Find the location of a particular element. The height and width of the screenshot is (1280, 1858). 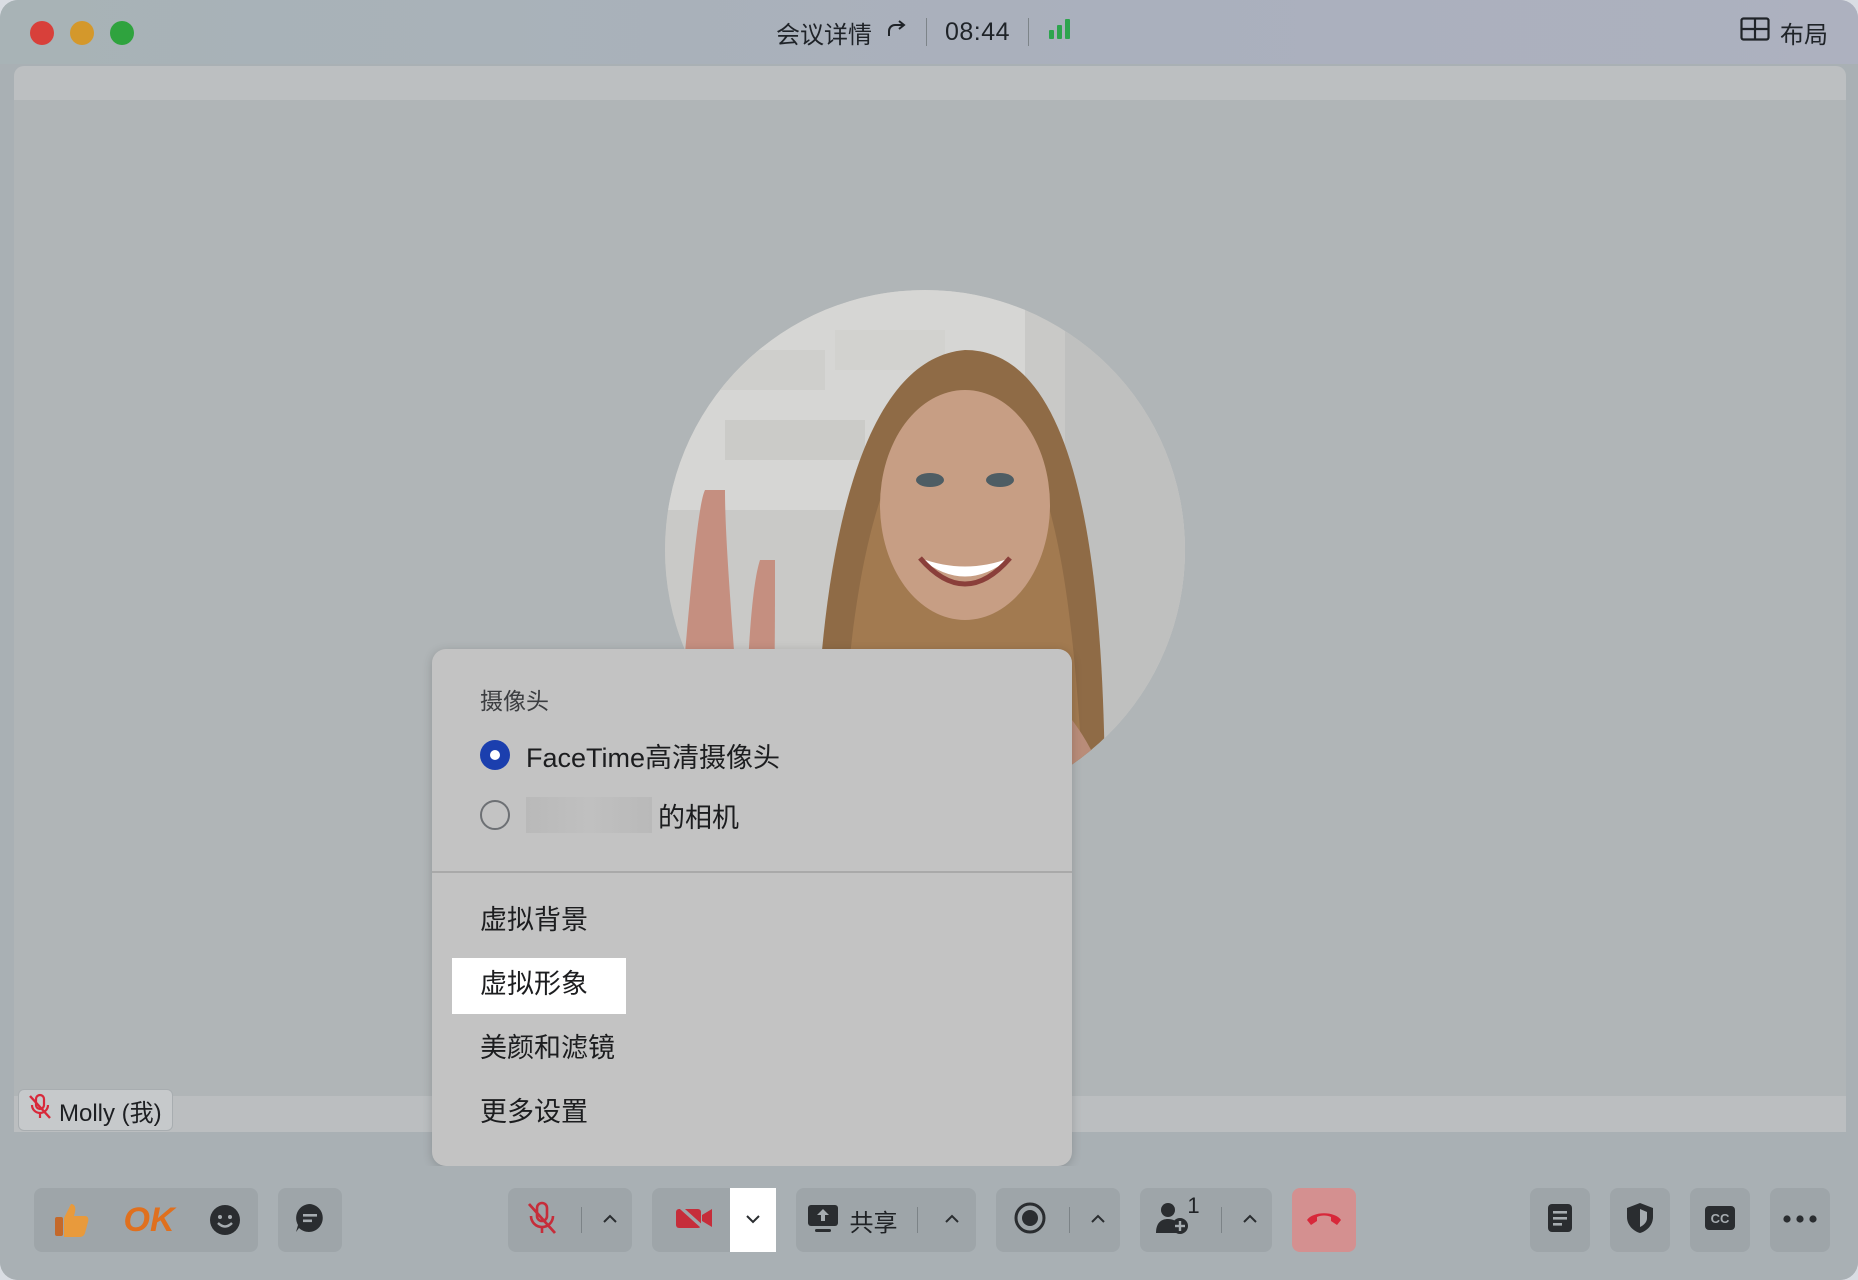

menu-item-beauty-filters: 美颜和滤镜 is located at coordinates (547, 1048).